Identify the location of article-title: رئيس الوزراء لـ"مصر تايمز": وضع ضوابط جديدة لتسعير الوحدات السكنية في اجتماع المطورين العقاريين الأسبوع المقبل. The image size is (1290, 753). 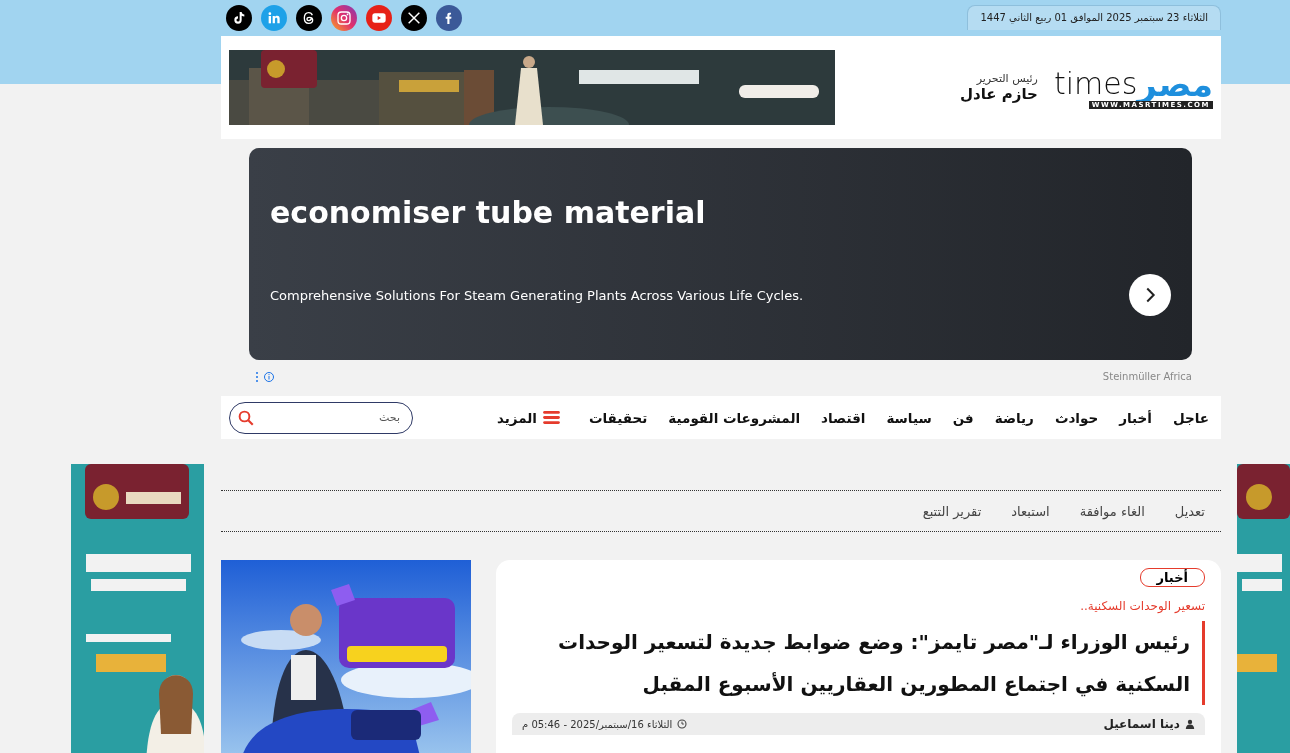
(858, 663).